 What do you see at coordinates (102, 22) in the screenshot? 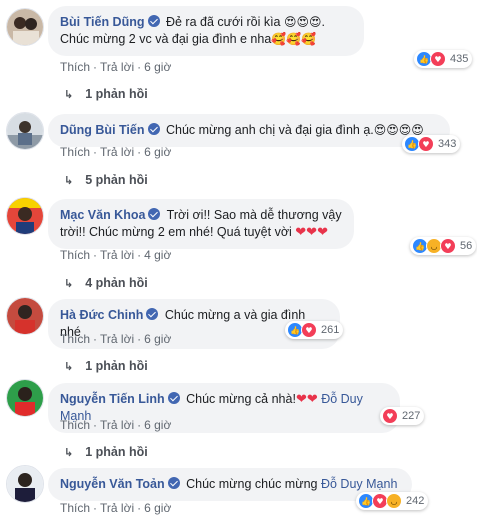
I see `comment-author: Bùi Tiến Dũng` at bounding box center [102, 22].